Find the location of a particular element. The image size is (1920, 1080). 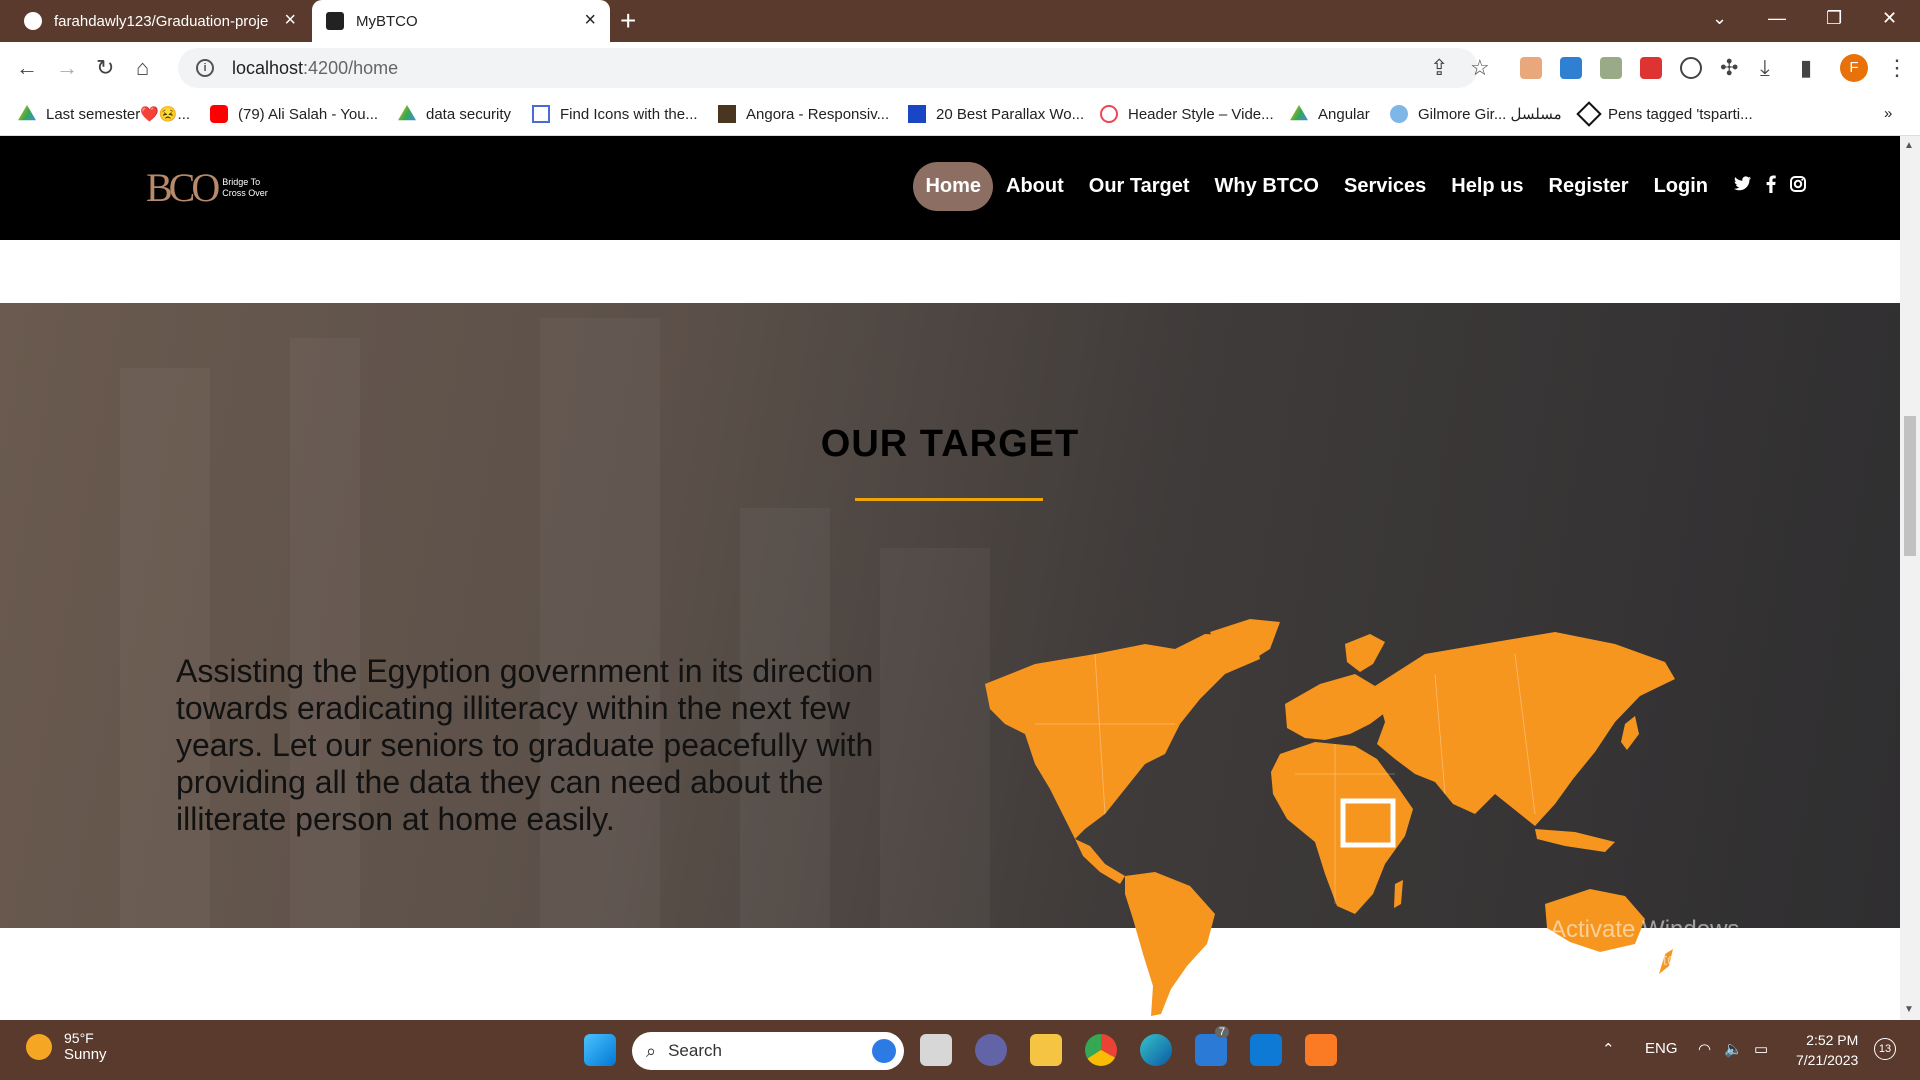

search-icon: ⌕ is located at coordinates (651, 1050).